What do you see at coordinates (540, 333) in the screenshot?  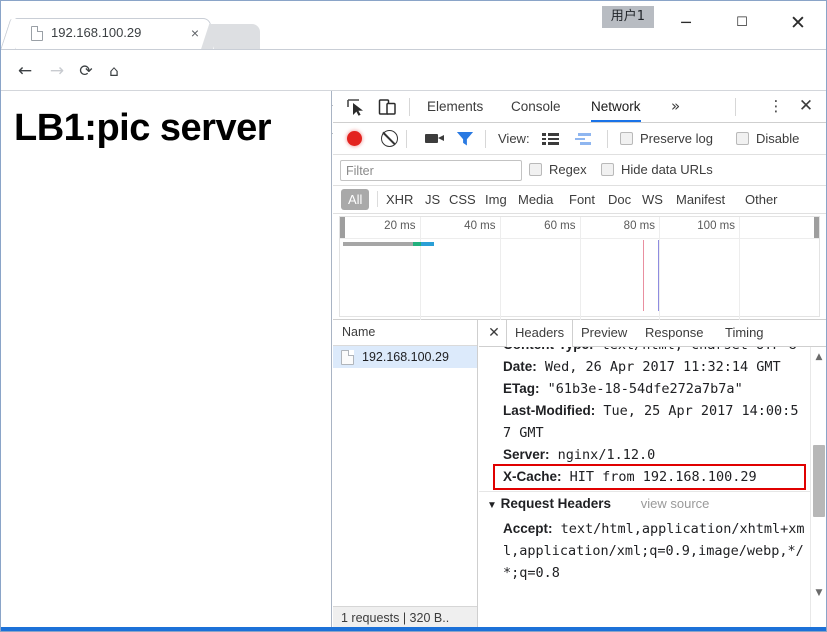 I see `detail-tab-headers: Headers` at bounding box center [540, 333].